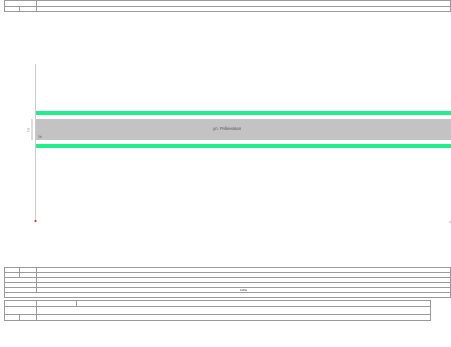  What do you see at coordinates (243, 113) in the screenshot?
I see `green-band-top` at bounding box center [243, 113].